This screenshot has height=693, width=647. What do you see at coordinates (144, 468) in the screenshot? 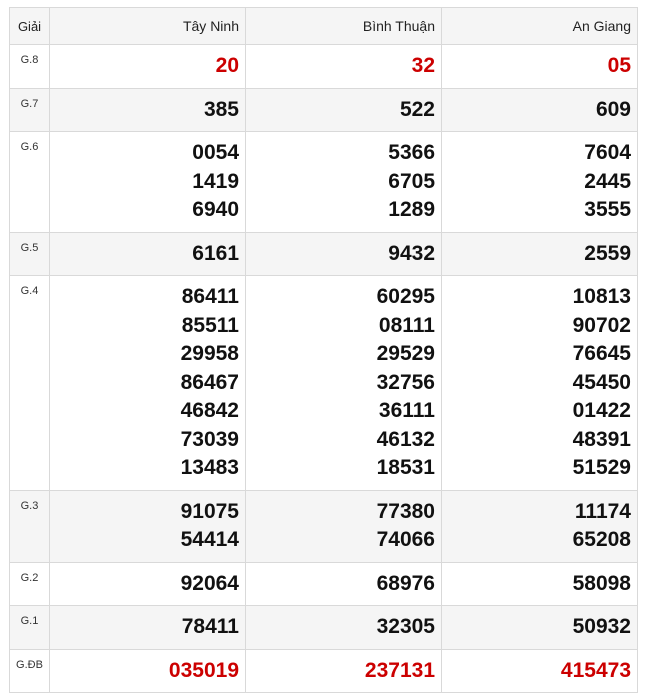
I see `winning-number: 13483` at bounding box center [144, 468].